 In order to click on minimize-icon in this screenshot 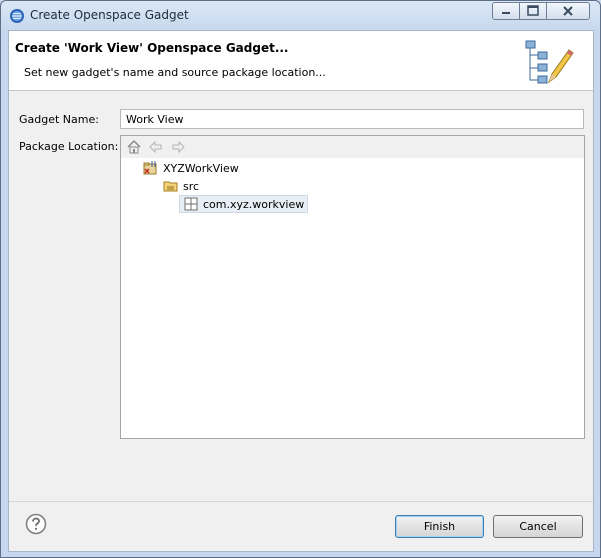, I will do `click(506, 13)`.